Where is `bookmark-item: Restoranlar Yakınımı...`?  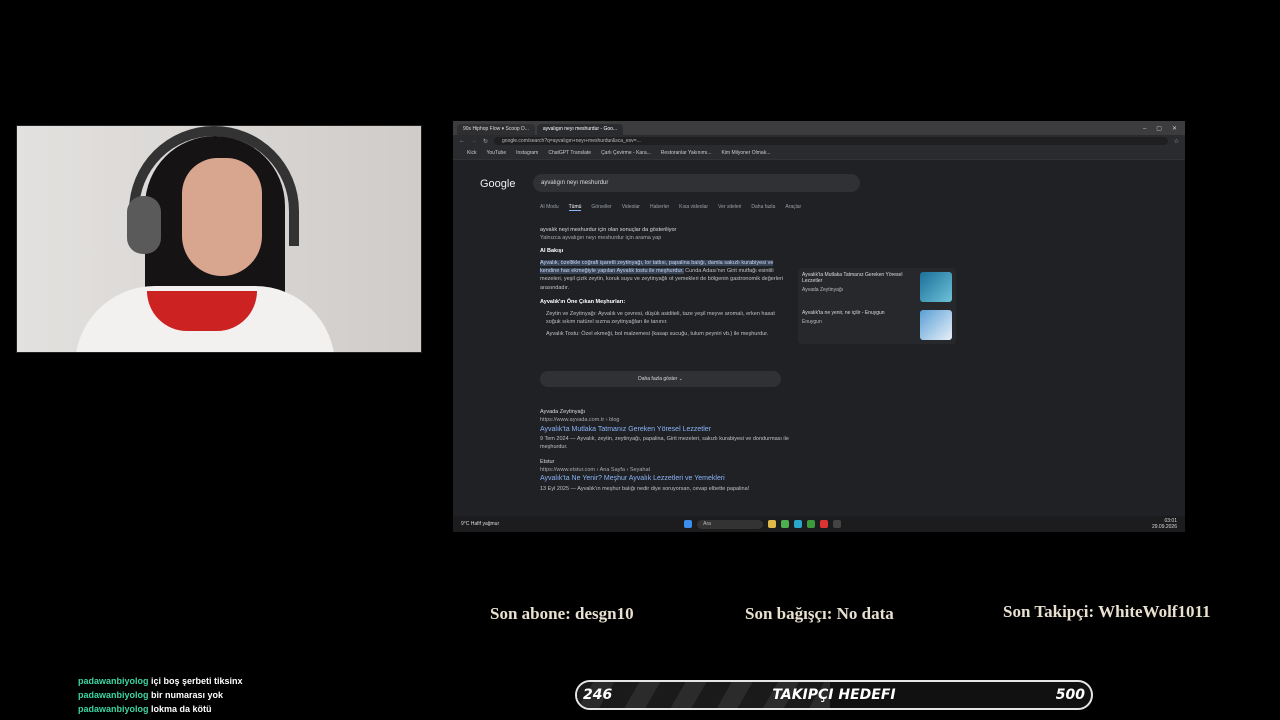 bookmark-item: Restoranlar Yakınımı... is located at coordinates (686, 153).